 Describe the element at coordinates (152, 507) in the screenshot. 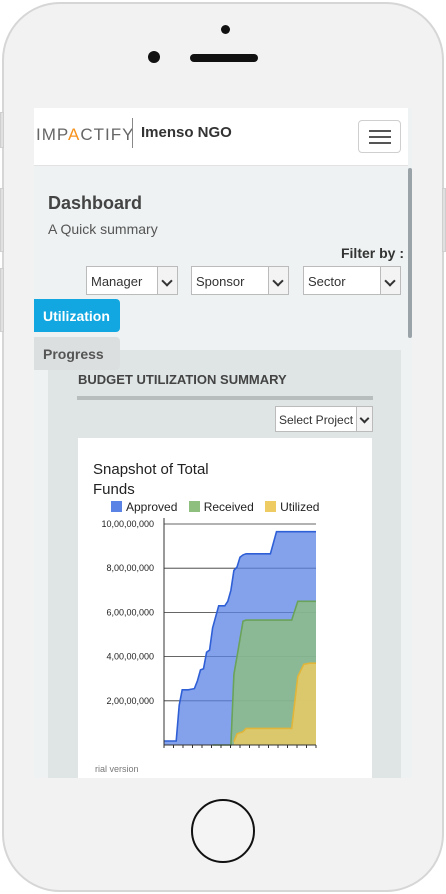

I see `legend-label-approved: Approved` at that location.